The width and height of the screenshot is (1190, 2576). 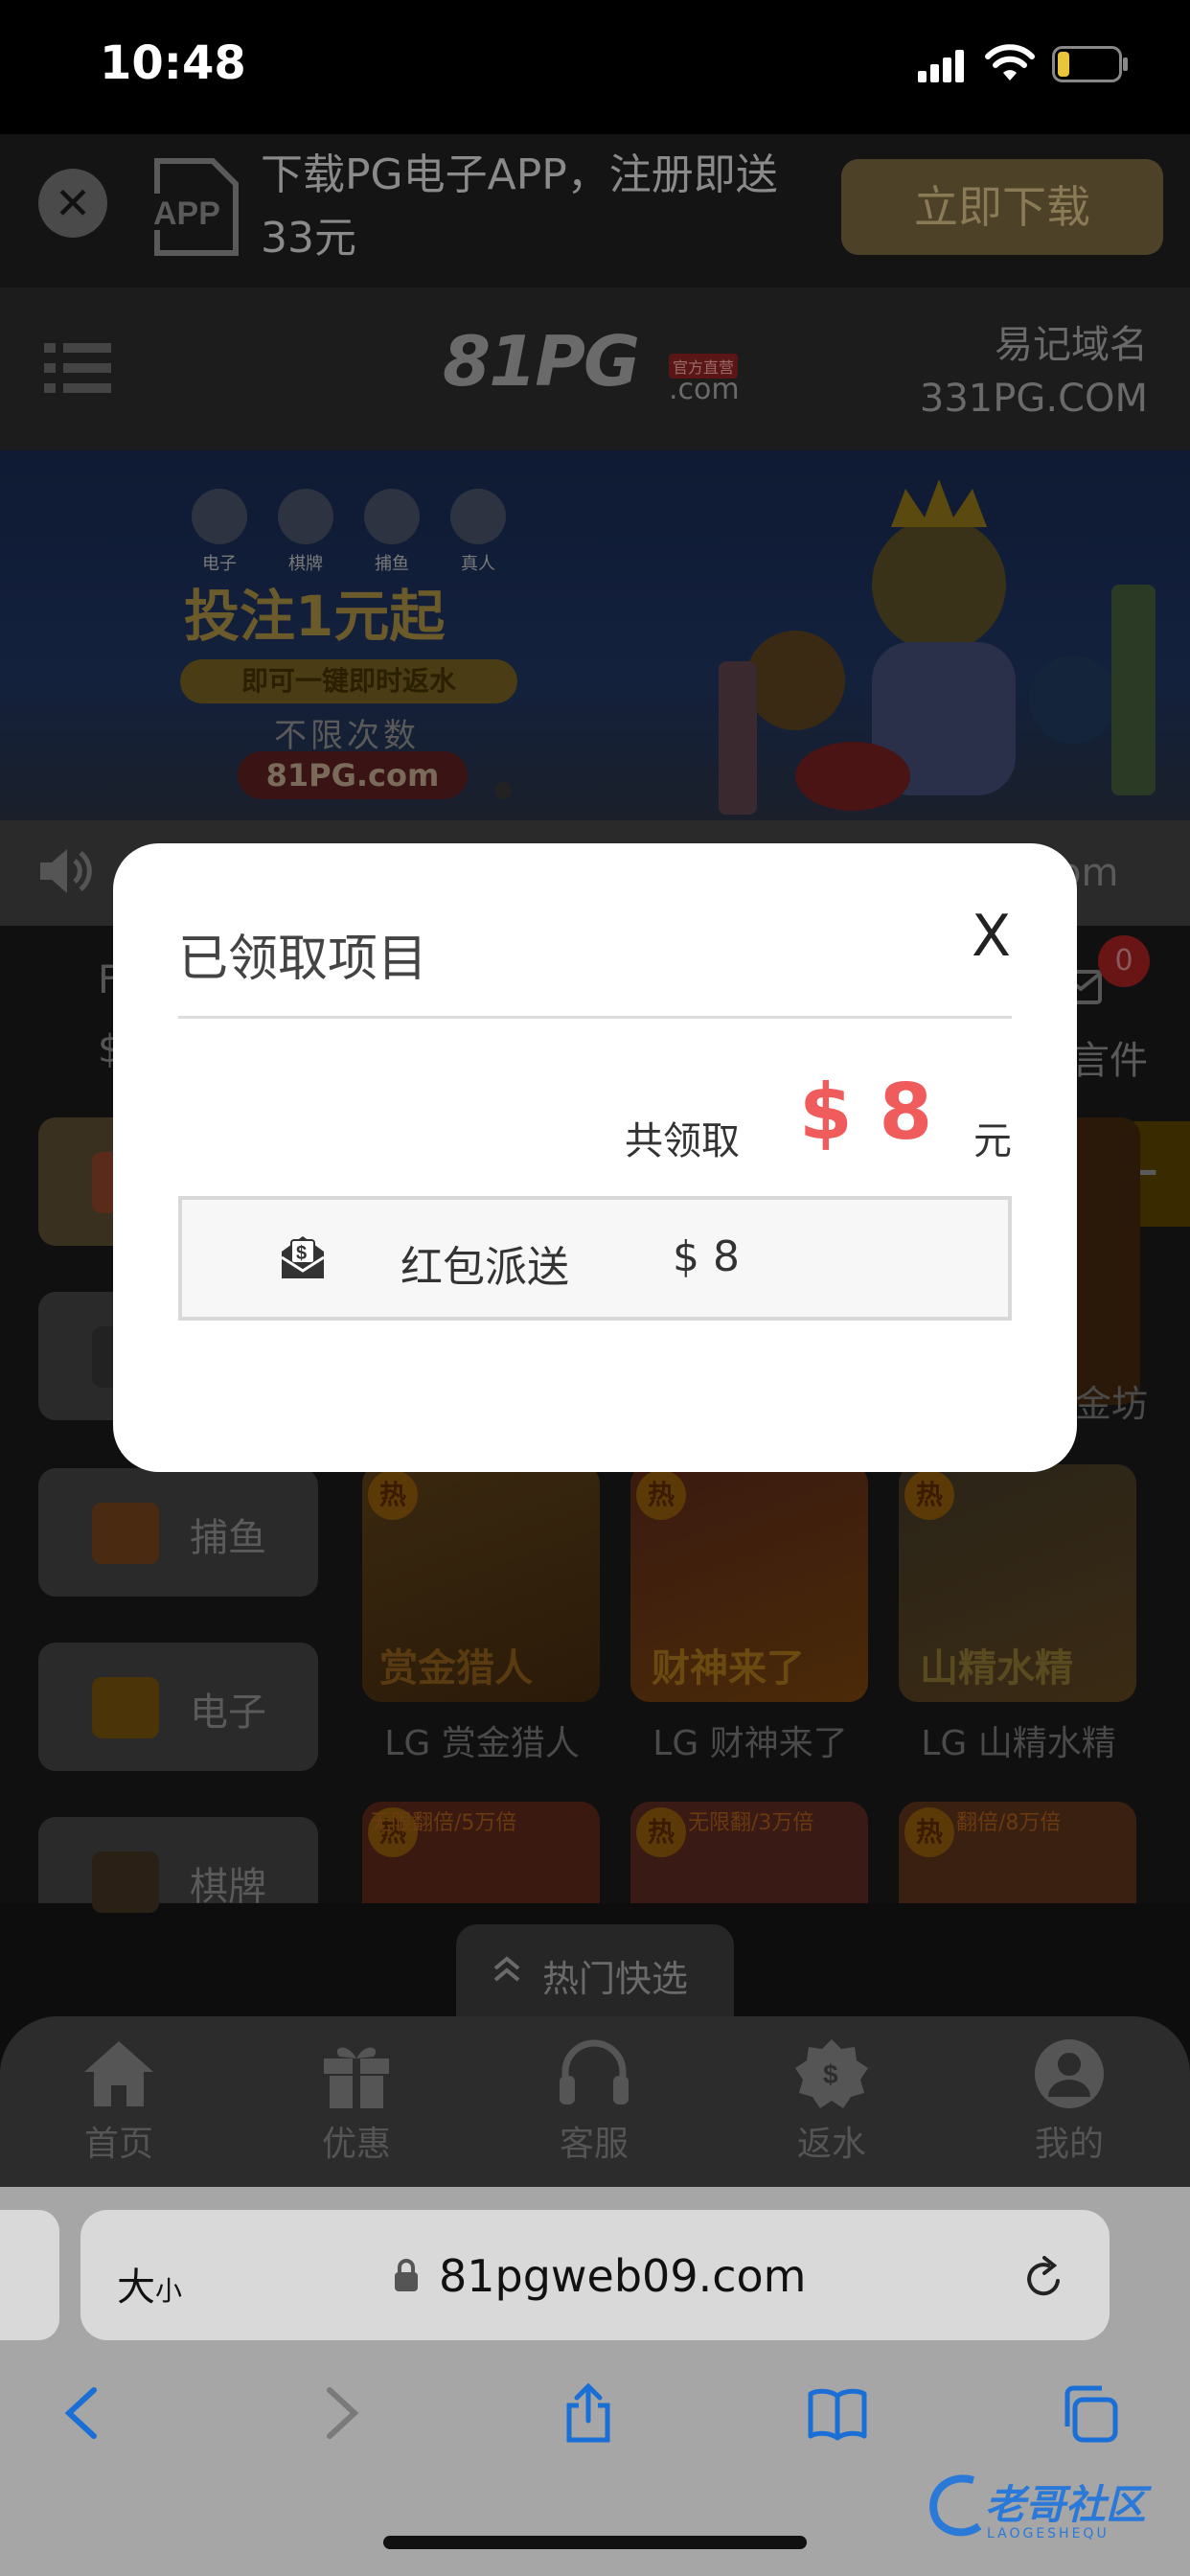 I want to click on nav-label: 我的, so click(x=1069, y=2144).